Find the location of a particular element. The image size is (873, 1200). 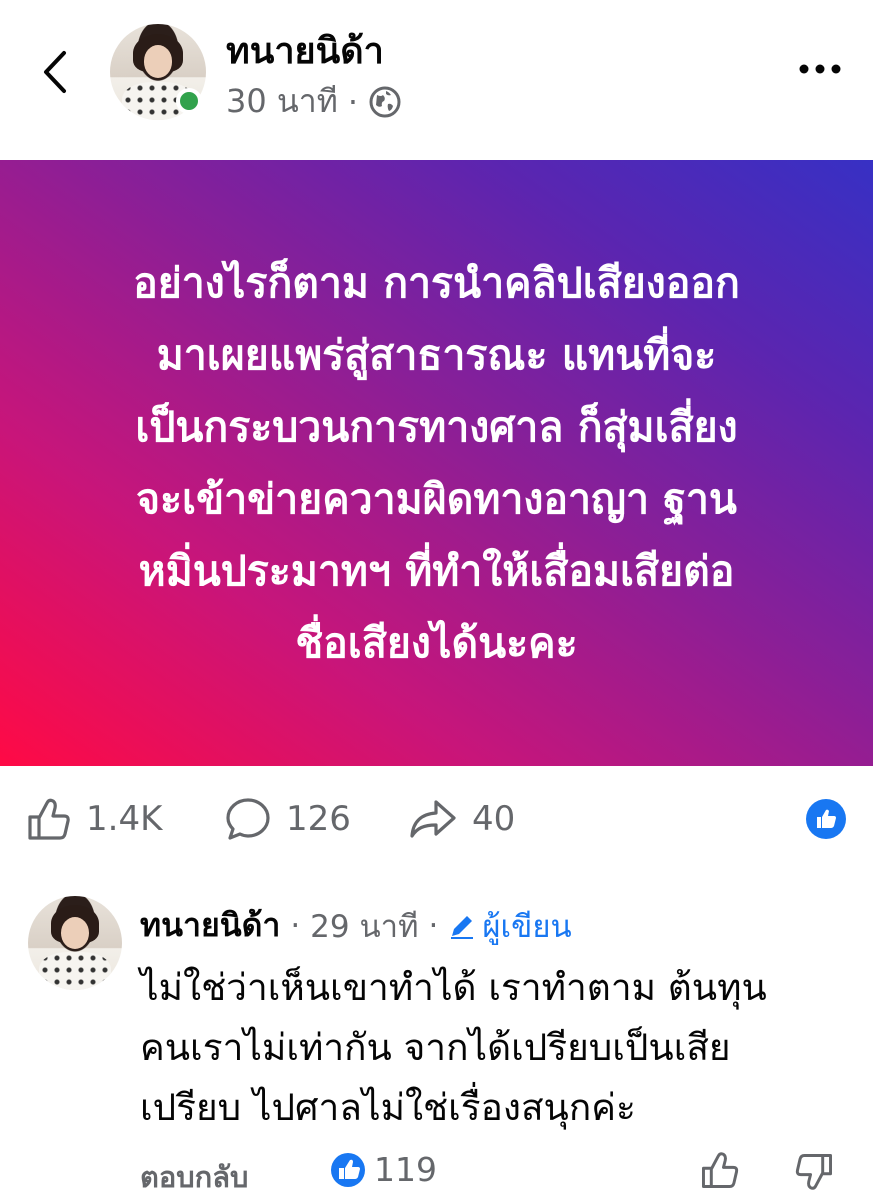

back-button is located at coordinates (55, 72).